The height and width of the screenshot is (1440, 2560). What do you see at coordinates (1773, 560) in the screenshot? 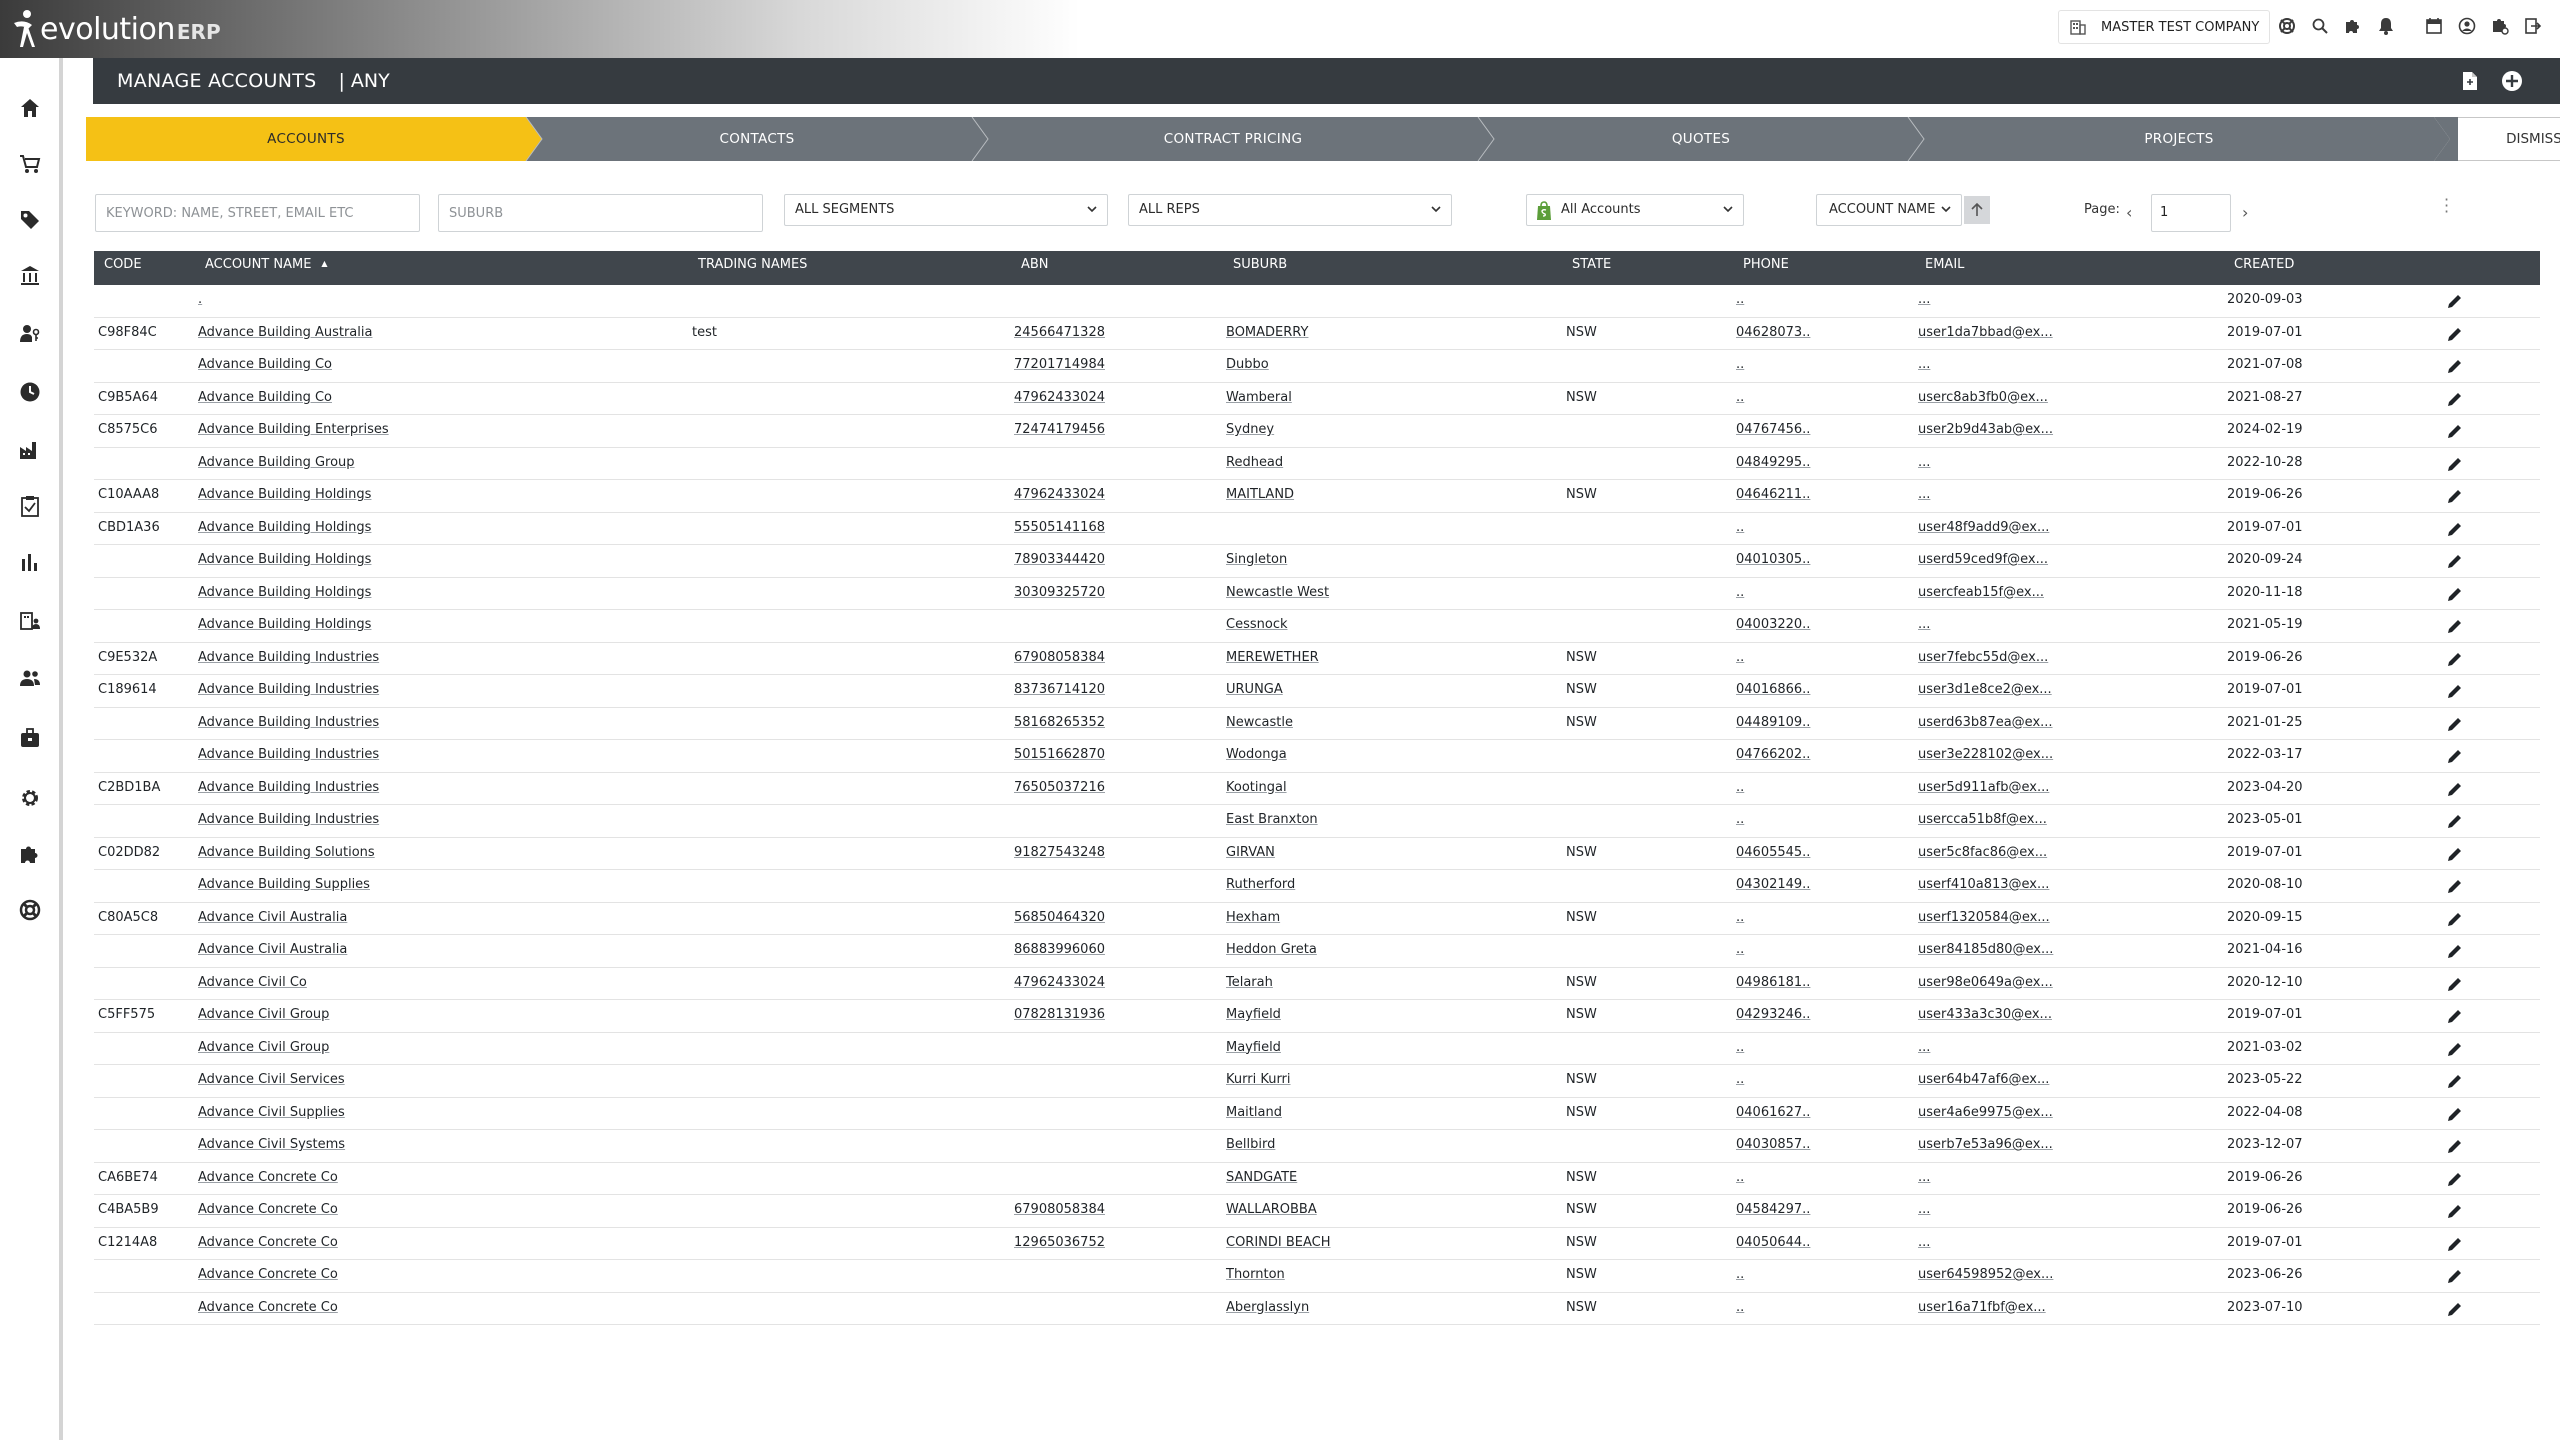
I see `row-phone: 04010305..` at bounding box center [1773, 560].